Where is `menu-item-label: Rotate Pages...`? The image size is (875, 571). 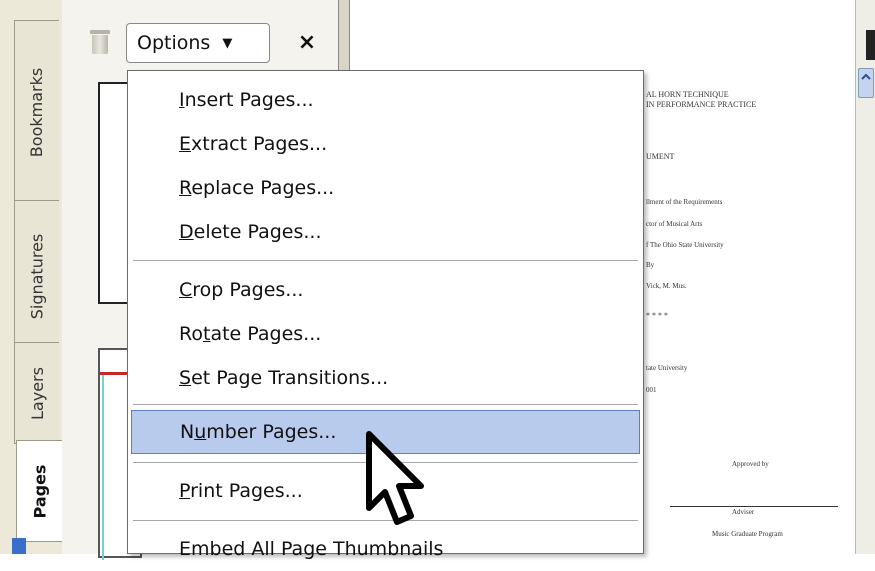
menu-item-label: Rotate Pages... is located at coordinates (250, 334).